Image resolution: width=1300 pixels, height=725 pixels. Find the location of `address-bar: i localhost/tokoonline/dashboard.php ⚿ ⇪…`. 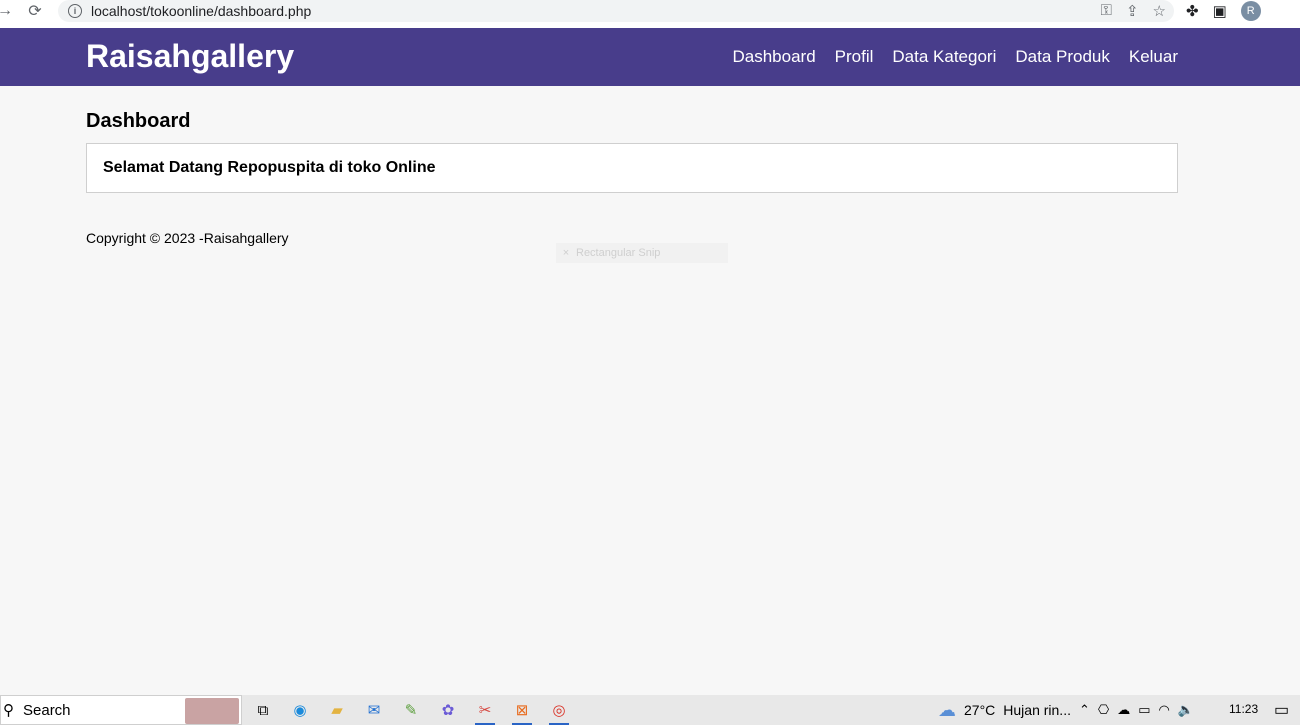

address-bar: i localhost/tokoonline/dashboard.php ⚿ ⇪… is located at coordinates (616, 11).